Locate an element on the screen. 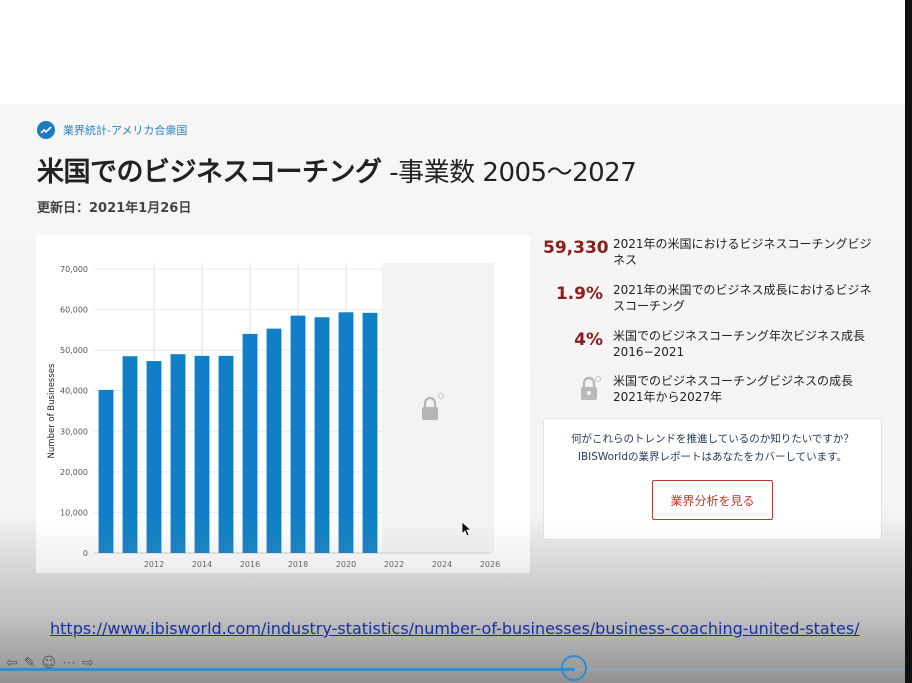  stat-row-businesses: 59,330 2021年の米国におけるビジネスコーチングビジネス is located at coordinates (713, 252).